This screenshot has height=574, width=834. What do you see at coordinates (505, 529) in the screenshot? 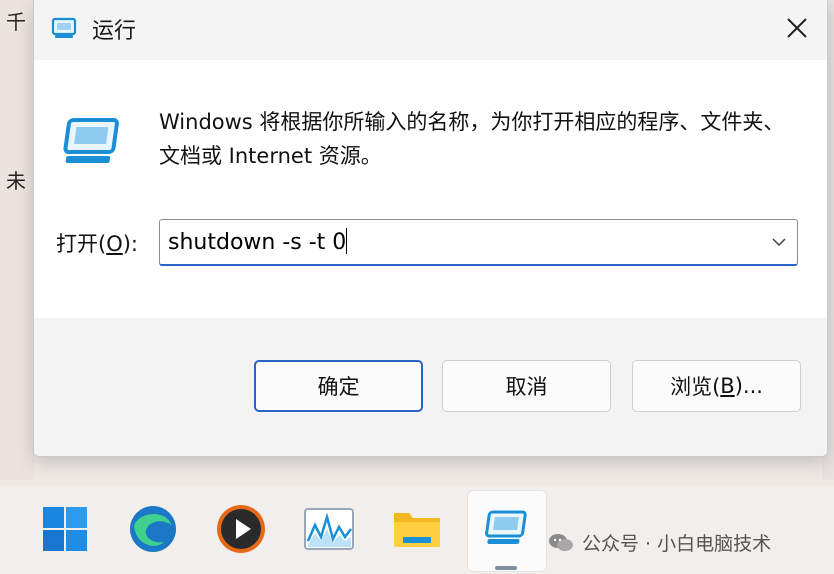
I see `run-dialog-icon` at bounding box center [505, 529].